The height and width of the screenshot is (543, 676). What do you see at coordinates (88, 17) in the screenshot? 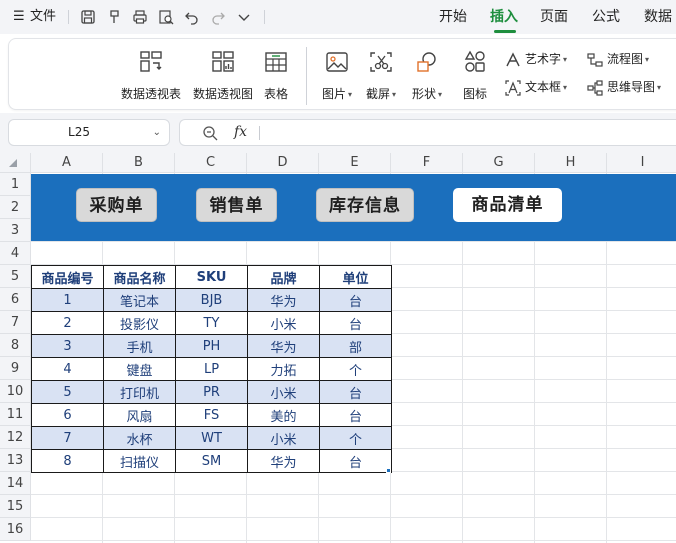
I see `save-icon` at bounding box center [88, 17].